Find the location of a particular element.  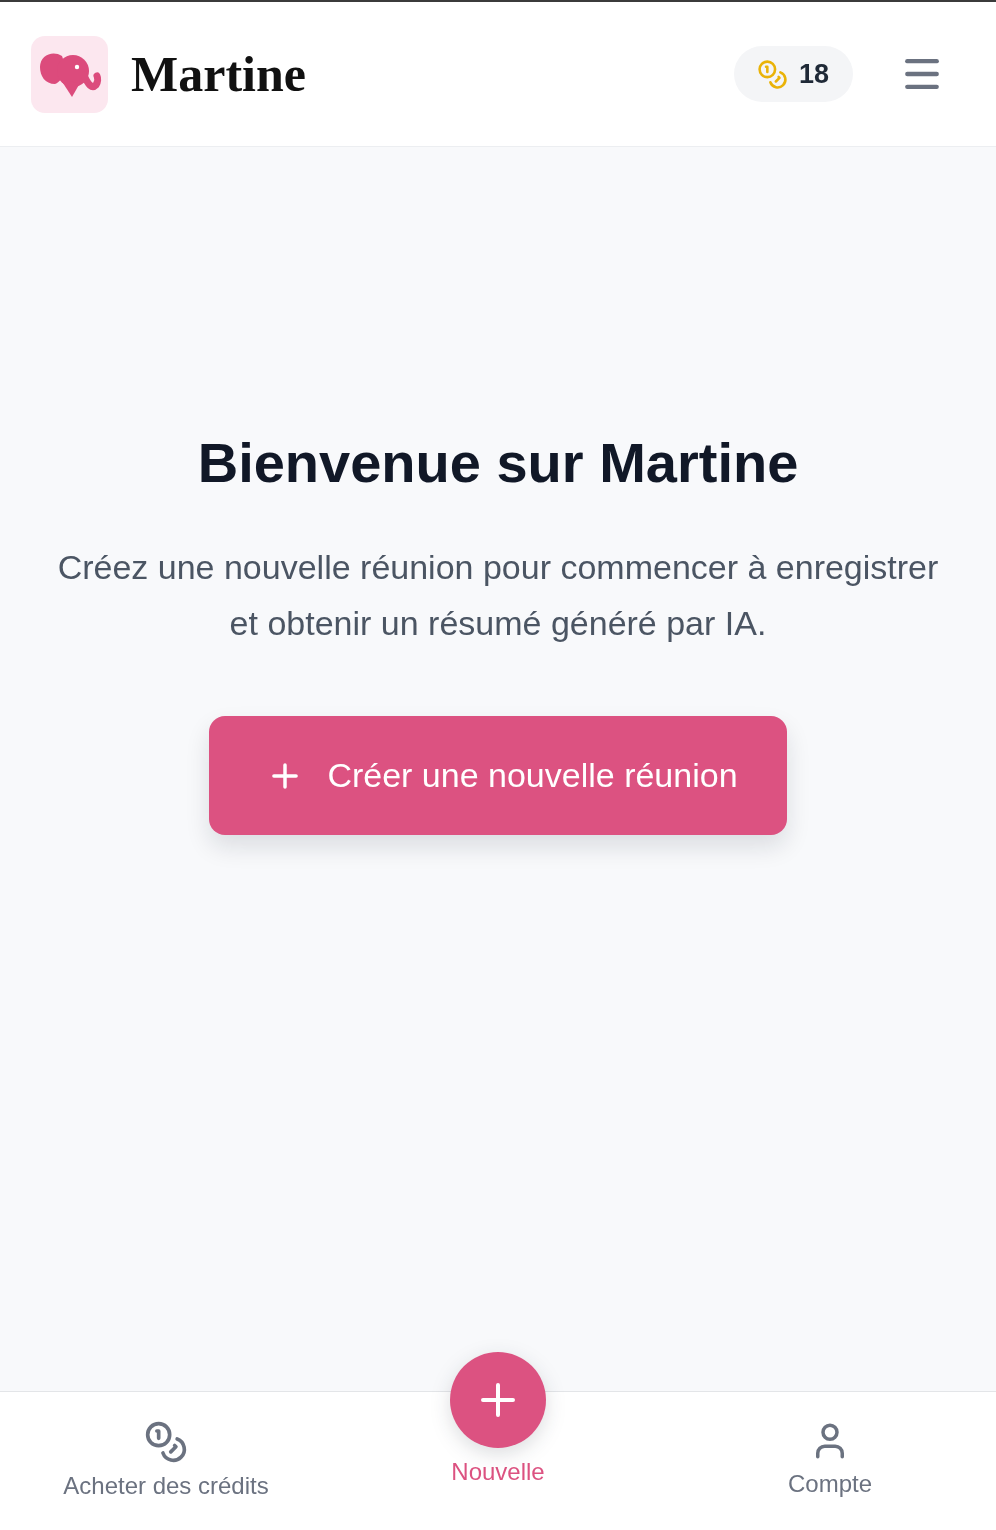

nav-item: Acheter des crédits is located at coordinates (166, 1460).